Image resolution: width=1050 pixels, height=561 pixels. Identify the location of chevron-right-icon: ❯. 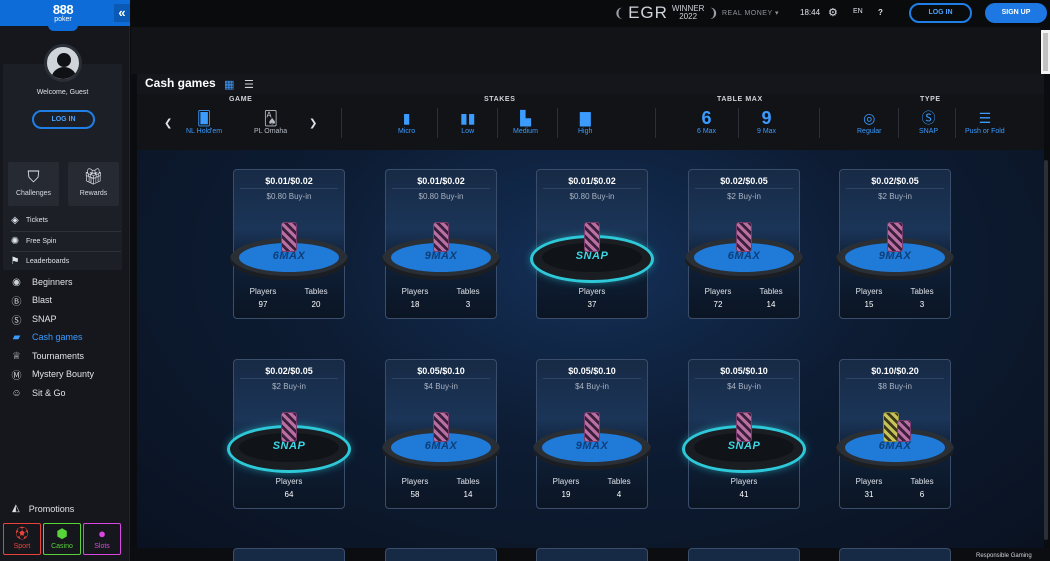
(313, 123).